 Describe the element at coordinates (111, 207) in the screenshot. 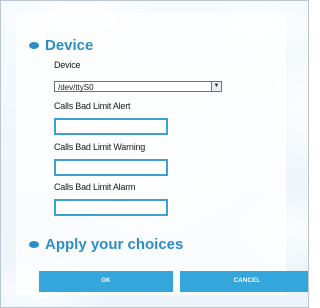

I see `alarm-input` at that location.